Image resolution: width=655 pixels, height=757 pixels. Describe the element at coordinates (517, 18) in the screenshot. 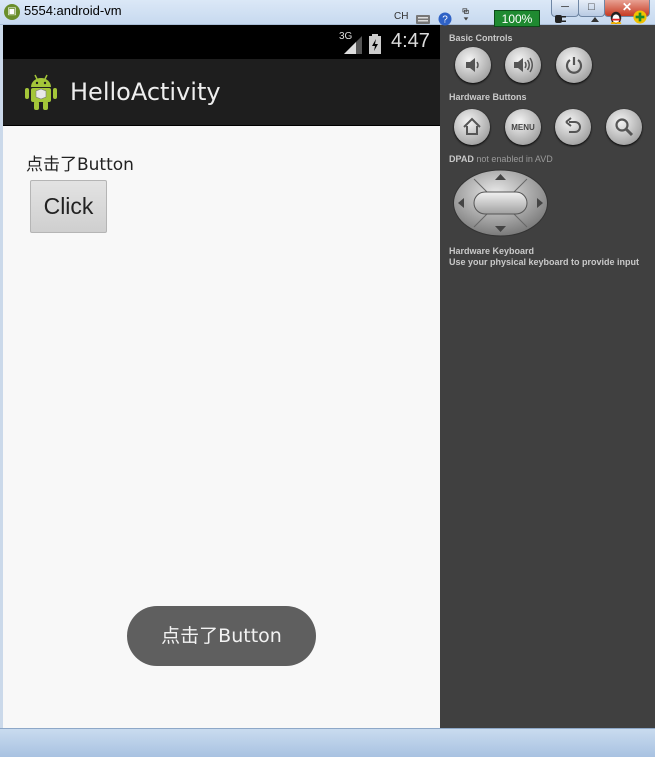

I see `zoom-level-badge: 100%` at that location.